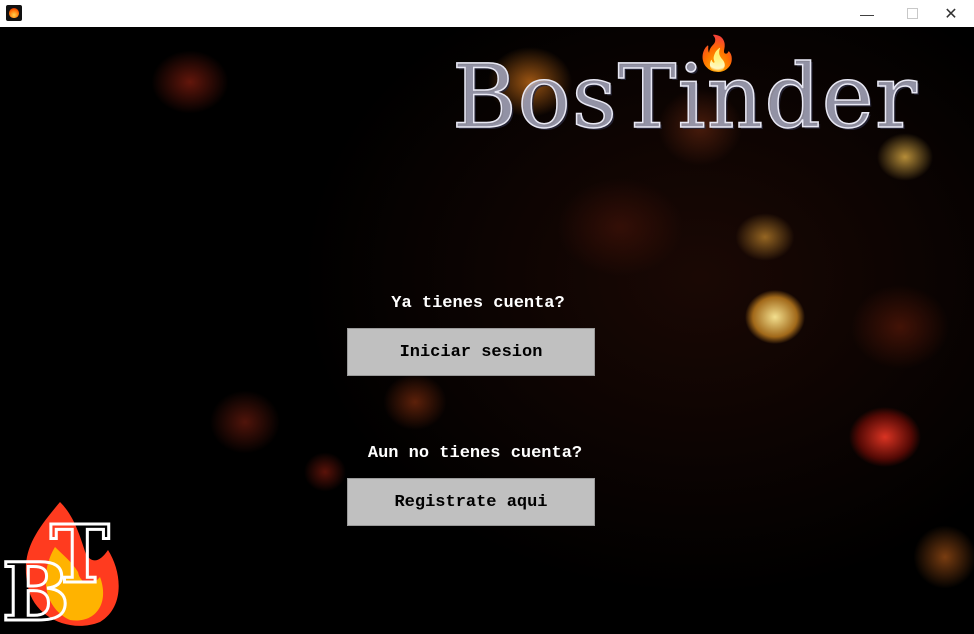 The image size is (974, 634). Describe the element at coordinates (475, 453) in the screenshot. I see `register-prompt: Aun no tienes cuenta?` at that location.